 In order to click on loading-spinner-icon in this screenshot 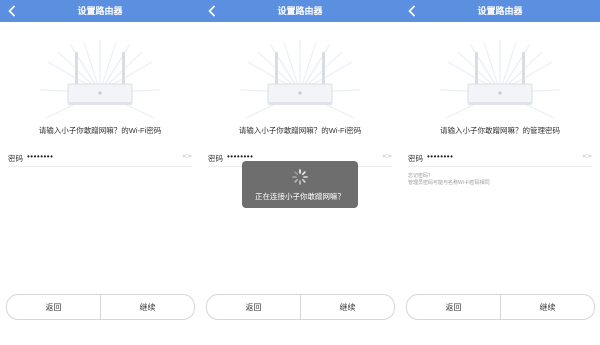, I will do `click(300, 177)`.